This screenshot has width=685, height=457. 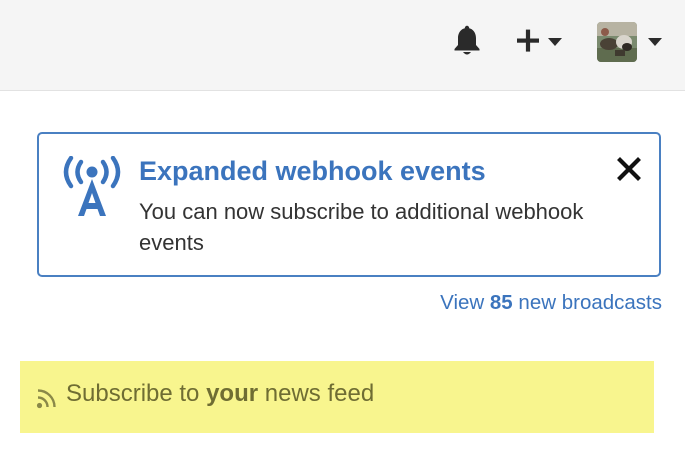 I want to click on broadcast-count: 85, so click(x=501, y=302).